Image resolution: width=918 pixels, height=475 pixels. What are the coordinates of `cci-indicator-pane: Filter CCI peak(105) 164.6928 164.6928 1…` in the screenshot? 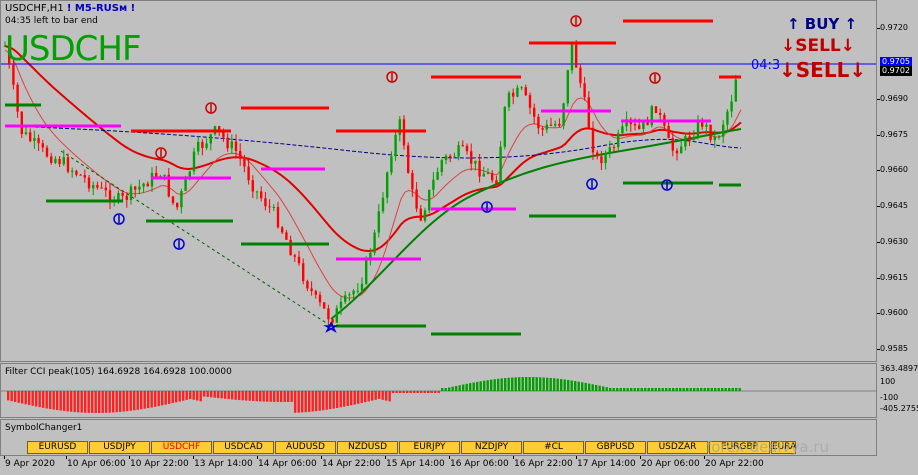 It's located at (438, 390).